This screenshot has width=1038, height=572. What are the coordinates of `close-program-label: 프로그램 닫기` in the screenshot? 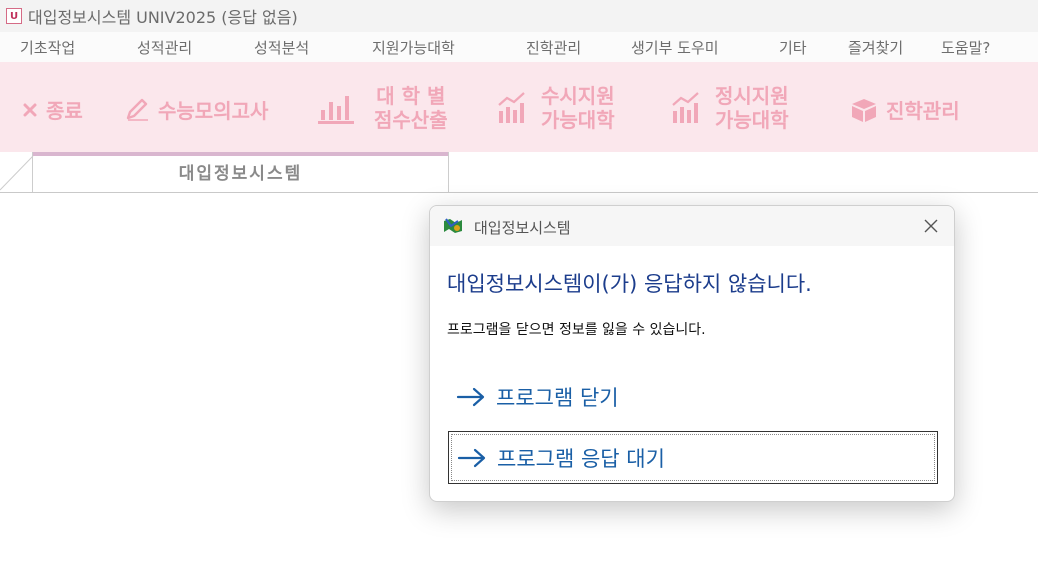 It's located at (557, 397).